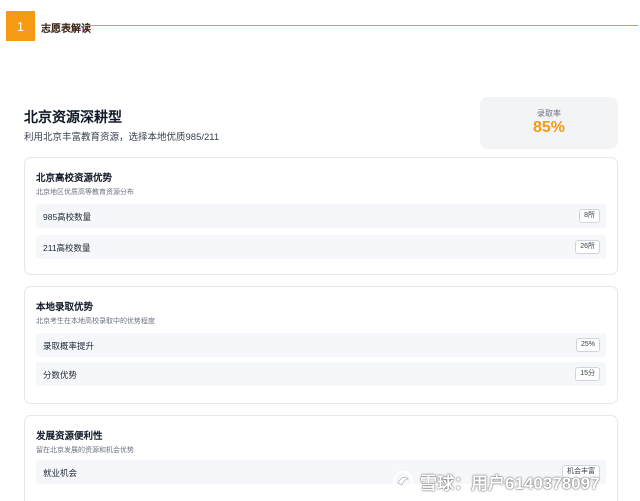  Describe the element at coordinates (587, 345) in the screenshot. I see `value-badge: 25%` at that location.